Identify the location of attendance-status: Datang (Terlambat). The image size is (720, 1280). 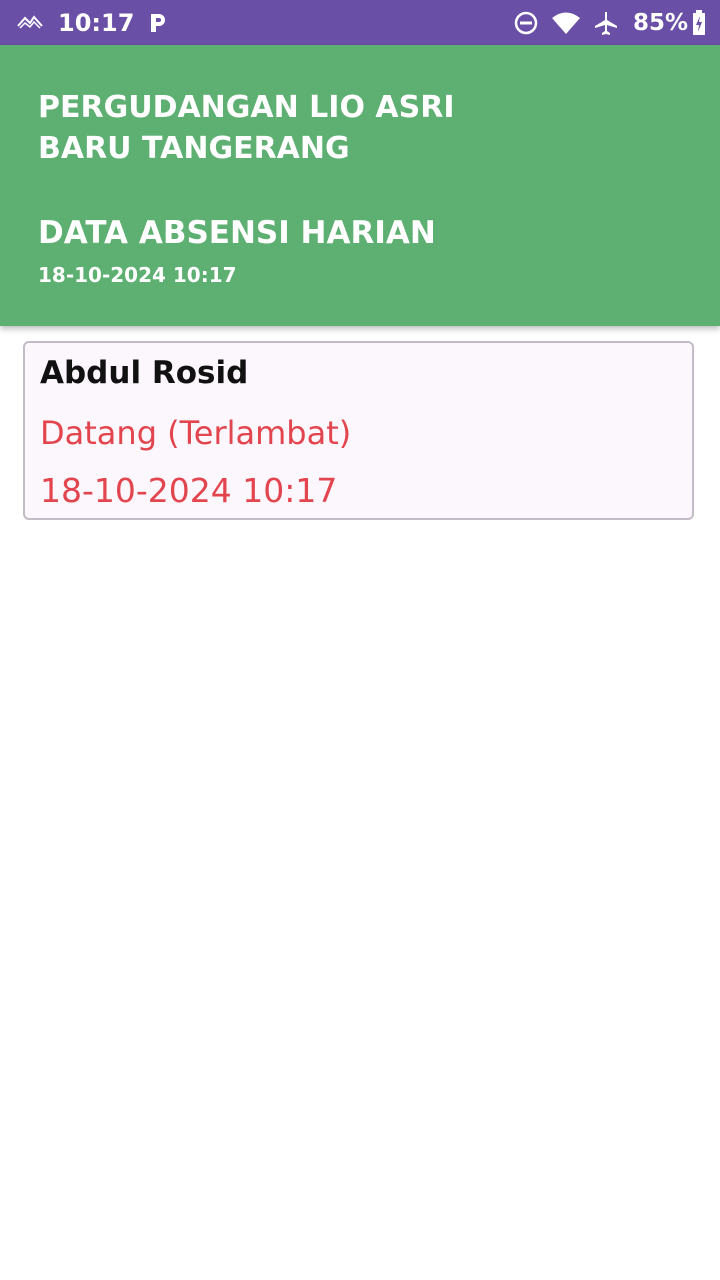
(196, 433).